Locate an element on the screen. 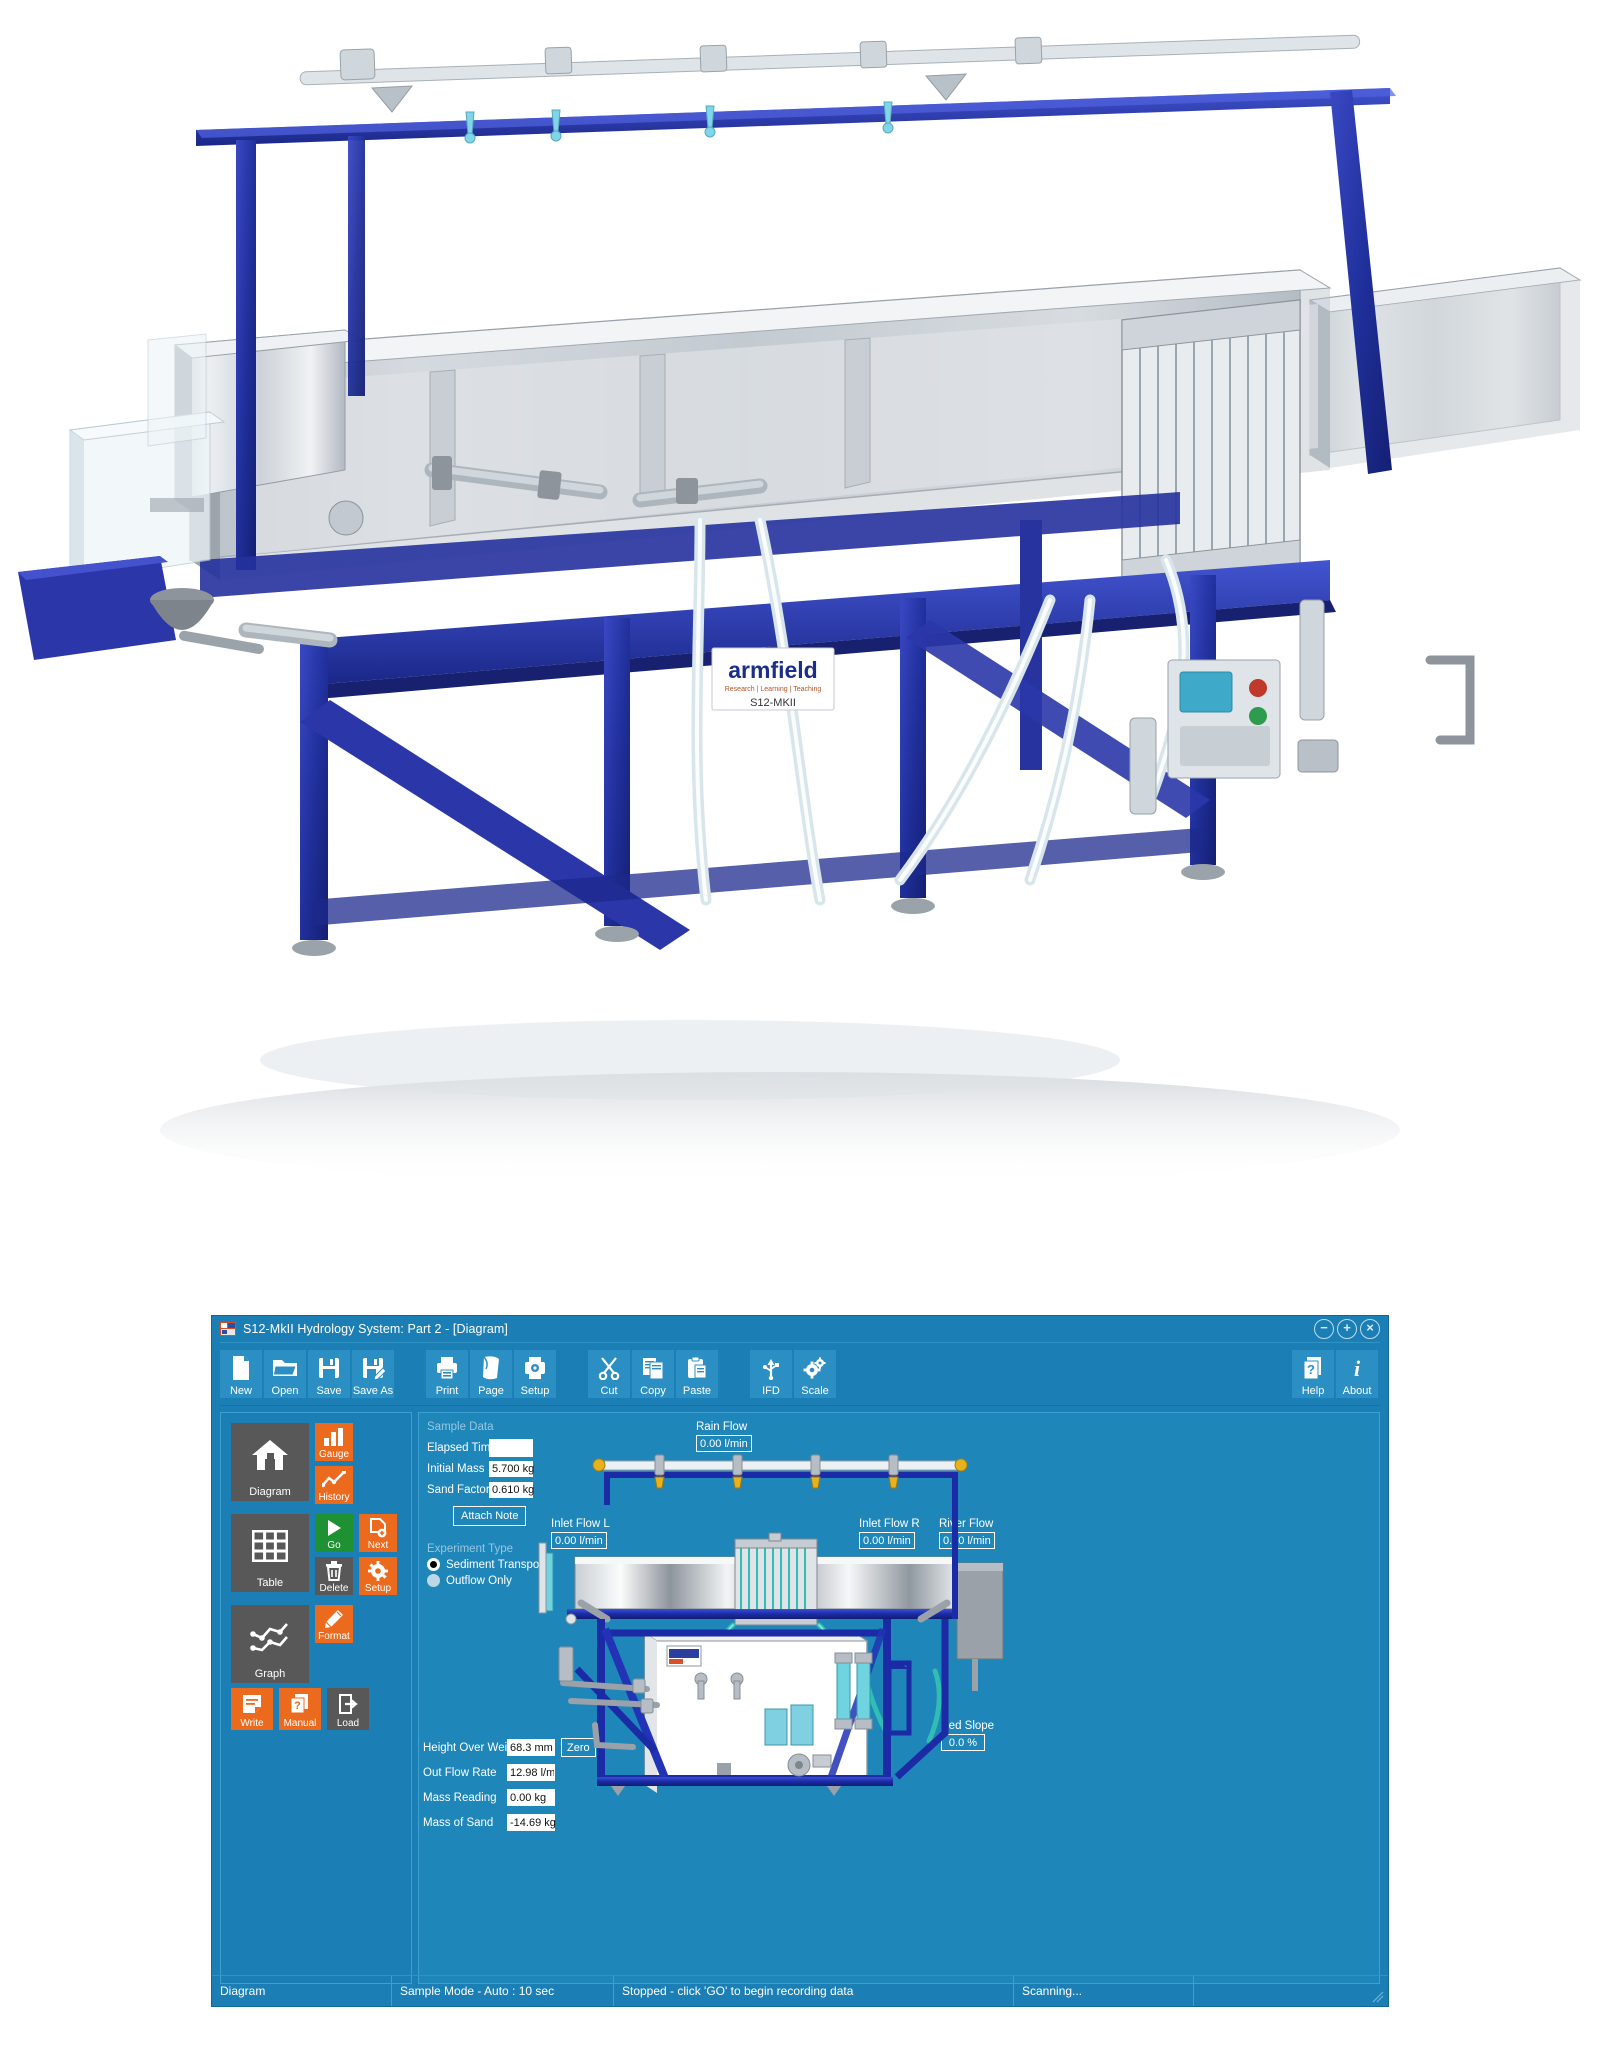 The image size is (1600, 2068). sidebar-item-next-label: Next is located at coordinates (378, 1545).